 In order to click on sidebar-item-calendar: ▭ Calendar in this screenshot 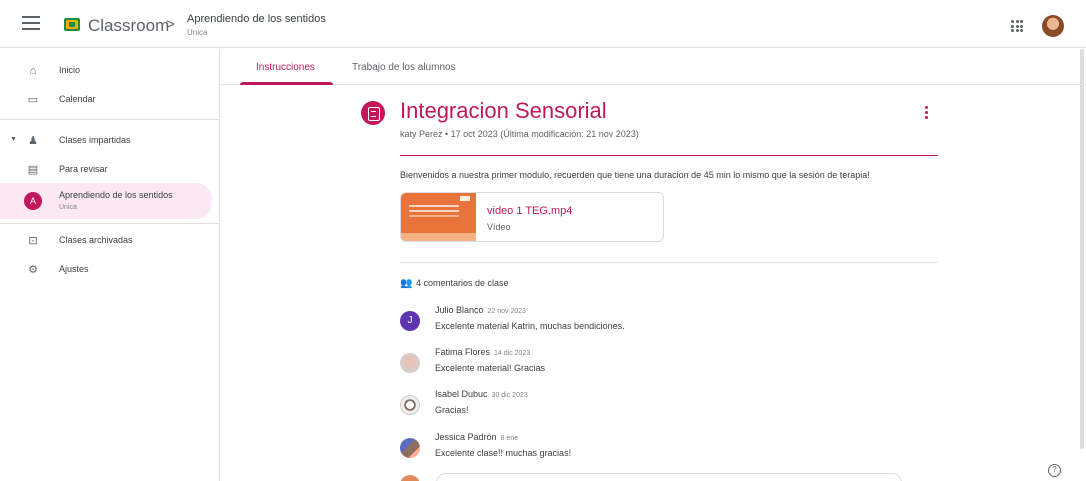, I will do `click(106, 100)`.